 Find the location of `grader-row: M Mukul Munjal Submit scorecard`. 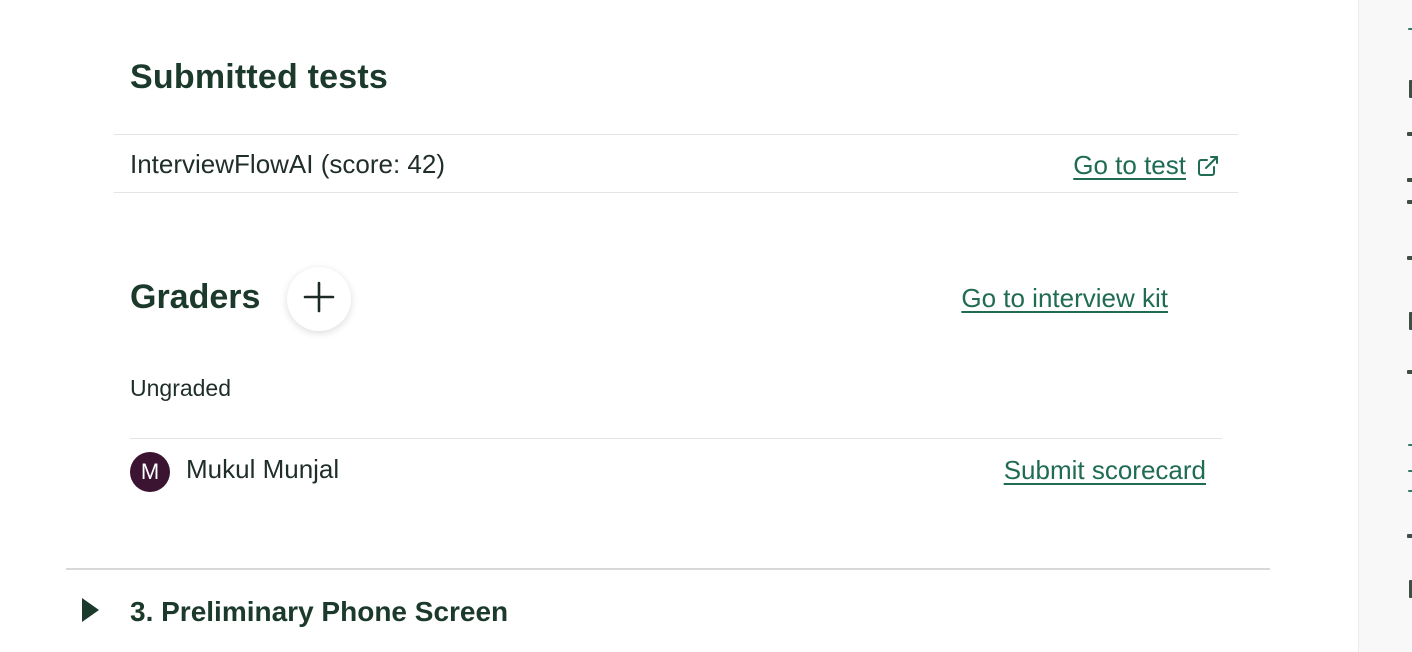

grader-row: M Mukul Munjal Submit scorecard is located at coordinates (676, 470).